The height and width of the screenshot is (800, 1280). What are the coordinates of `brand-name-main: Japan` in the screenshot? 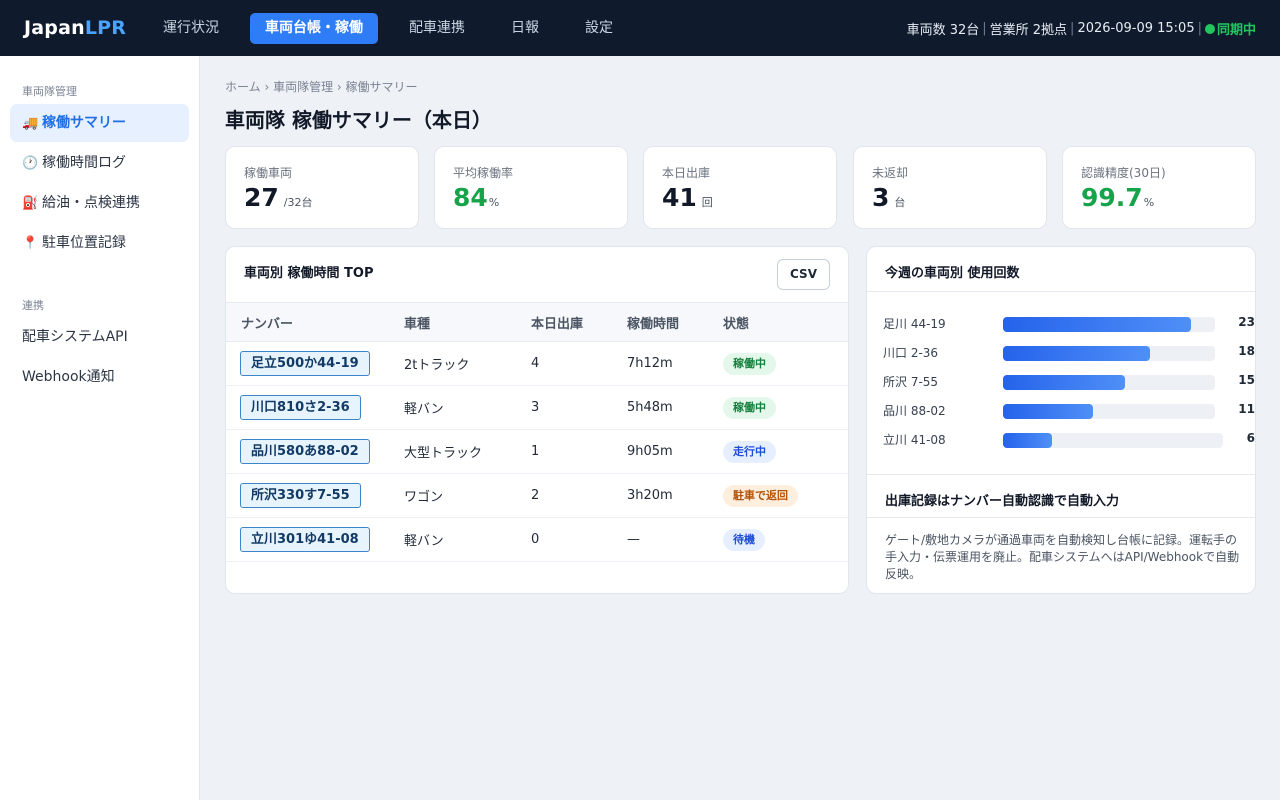 It's located at (54, 28).